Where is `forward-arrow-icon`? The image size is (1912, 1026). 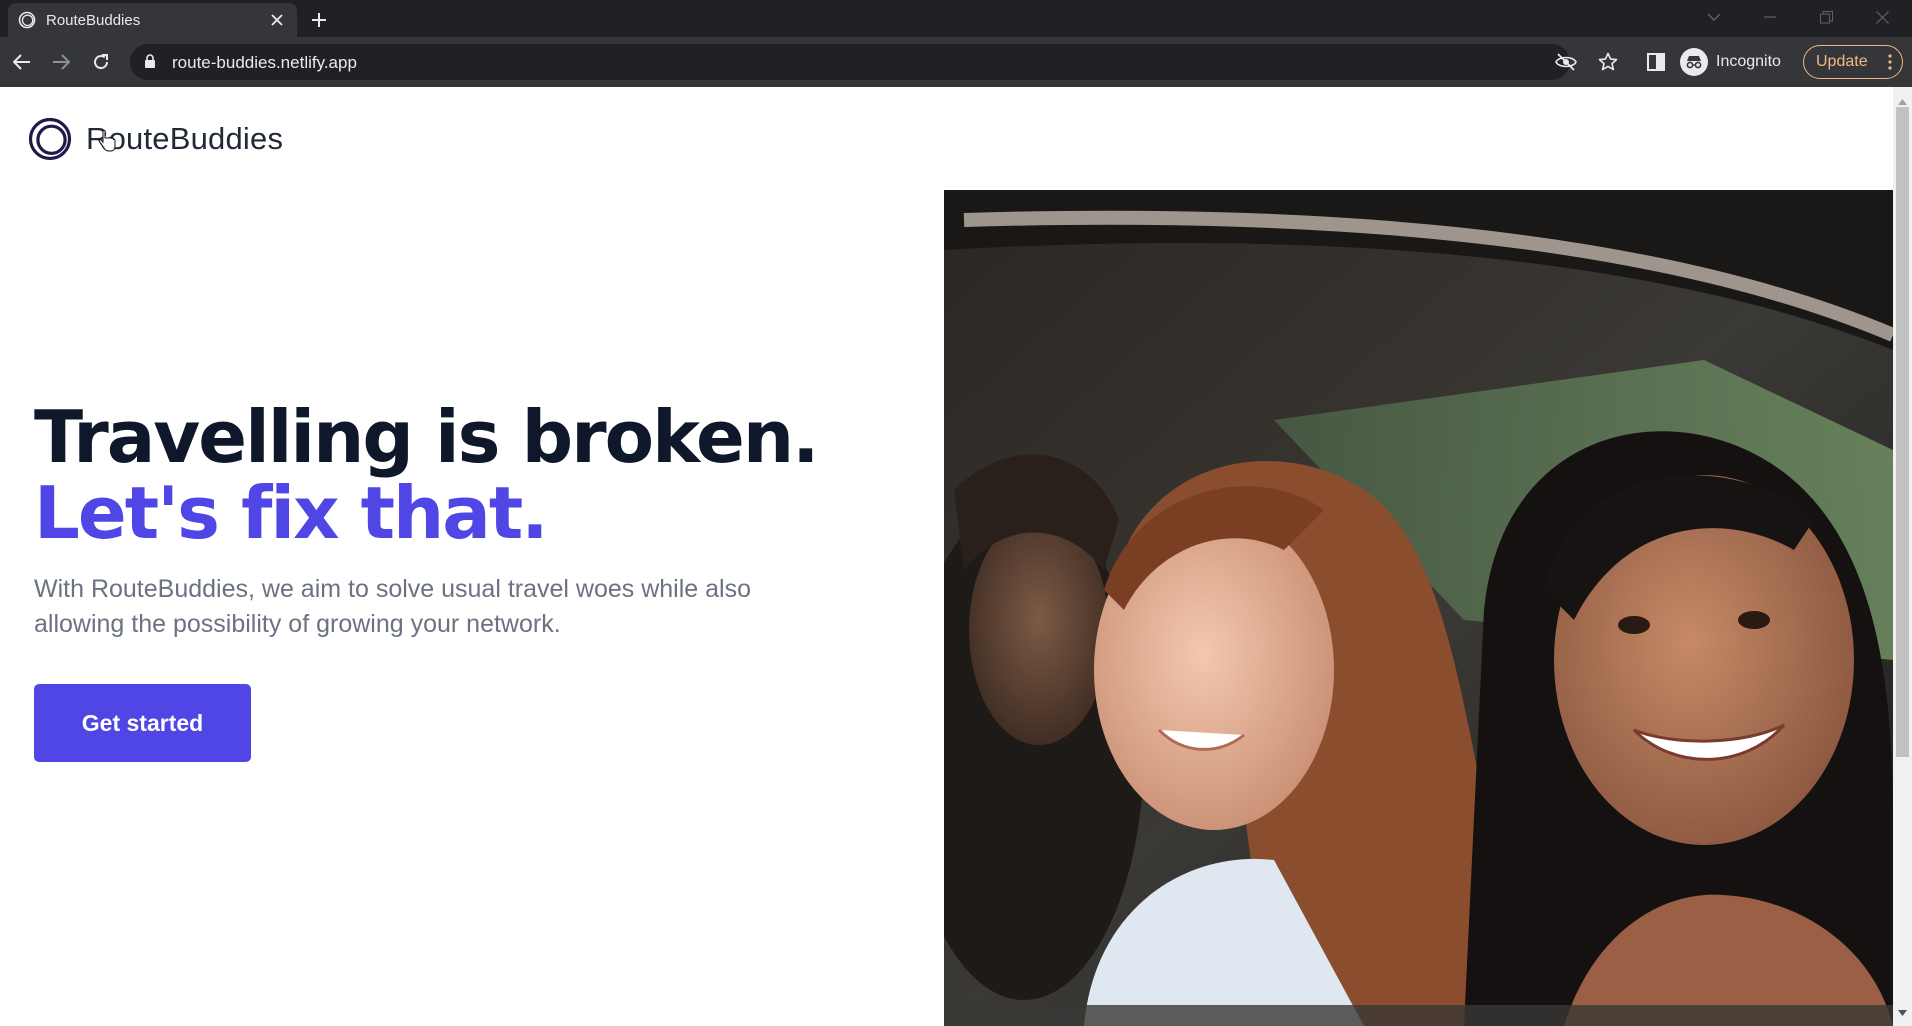 forward-arrow-icon is located at coordinates (61, 62).